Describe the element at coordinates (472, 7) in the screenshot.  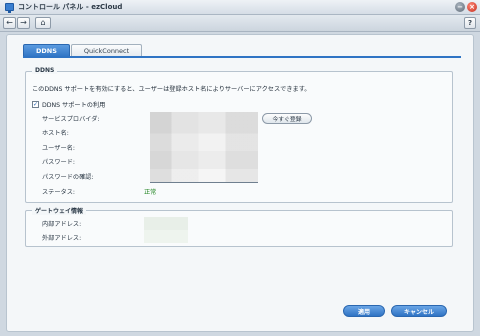
I see `close-button: ×` at that location.